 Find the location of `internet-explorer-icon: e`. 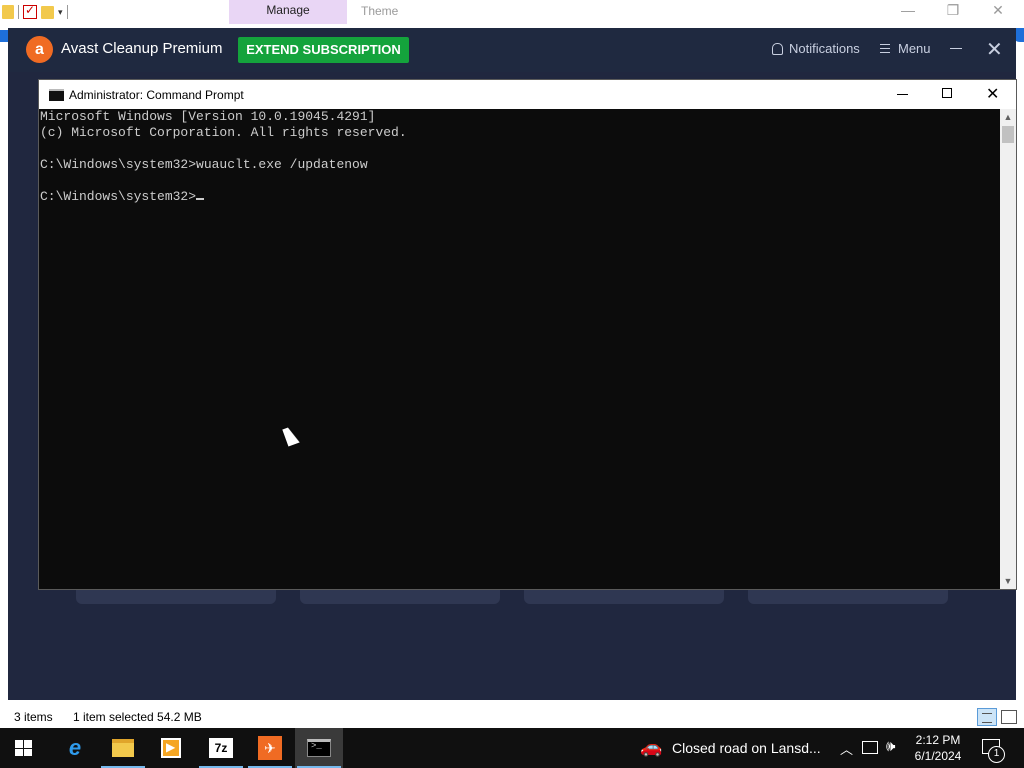

internet-explorer-icon: e is located at coordinates (75, 747).